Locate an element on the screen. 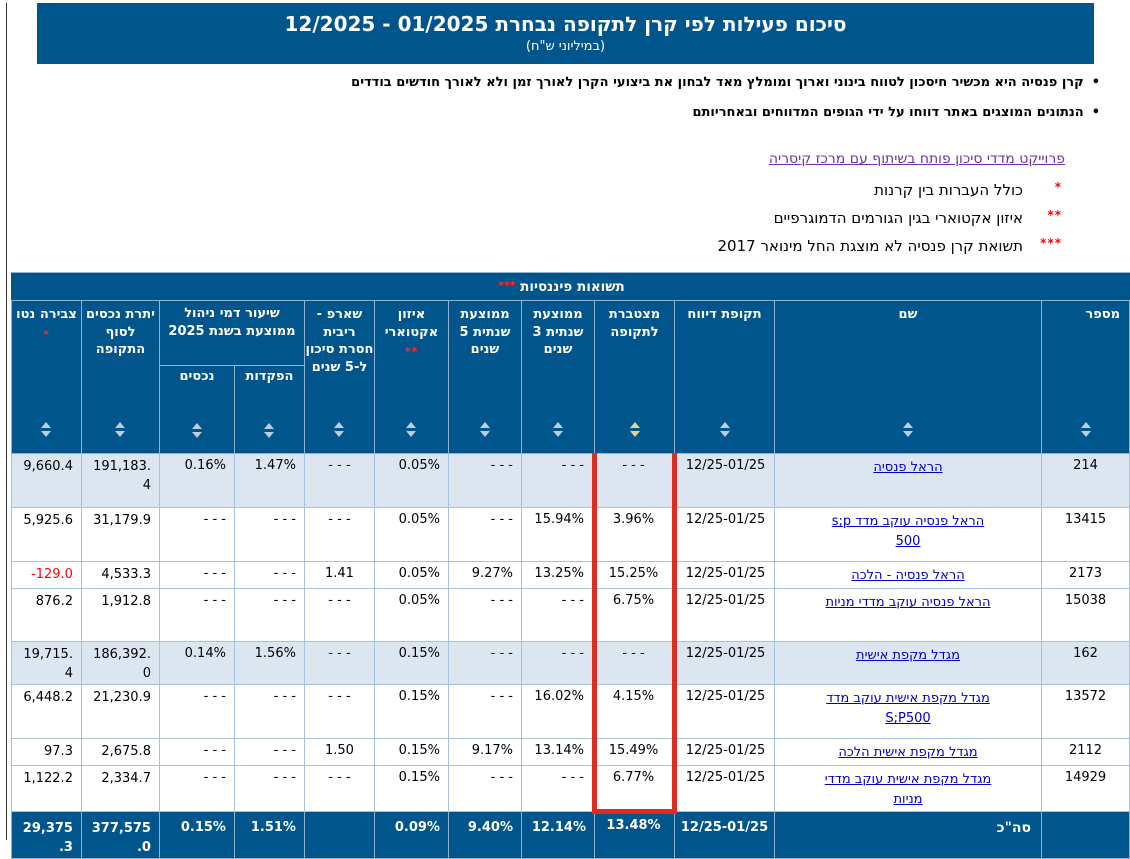  column-header-avg-3y: ממוצעת שנתית 3 שנים is located at coordinates (558, 377).